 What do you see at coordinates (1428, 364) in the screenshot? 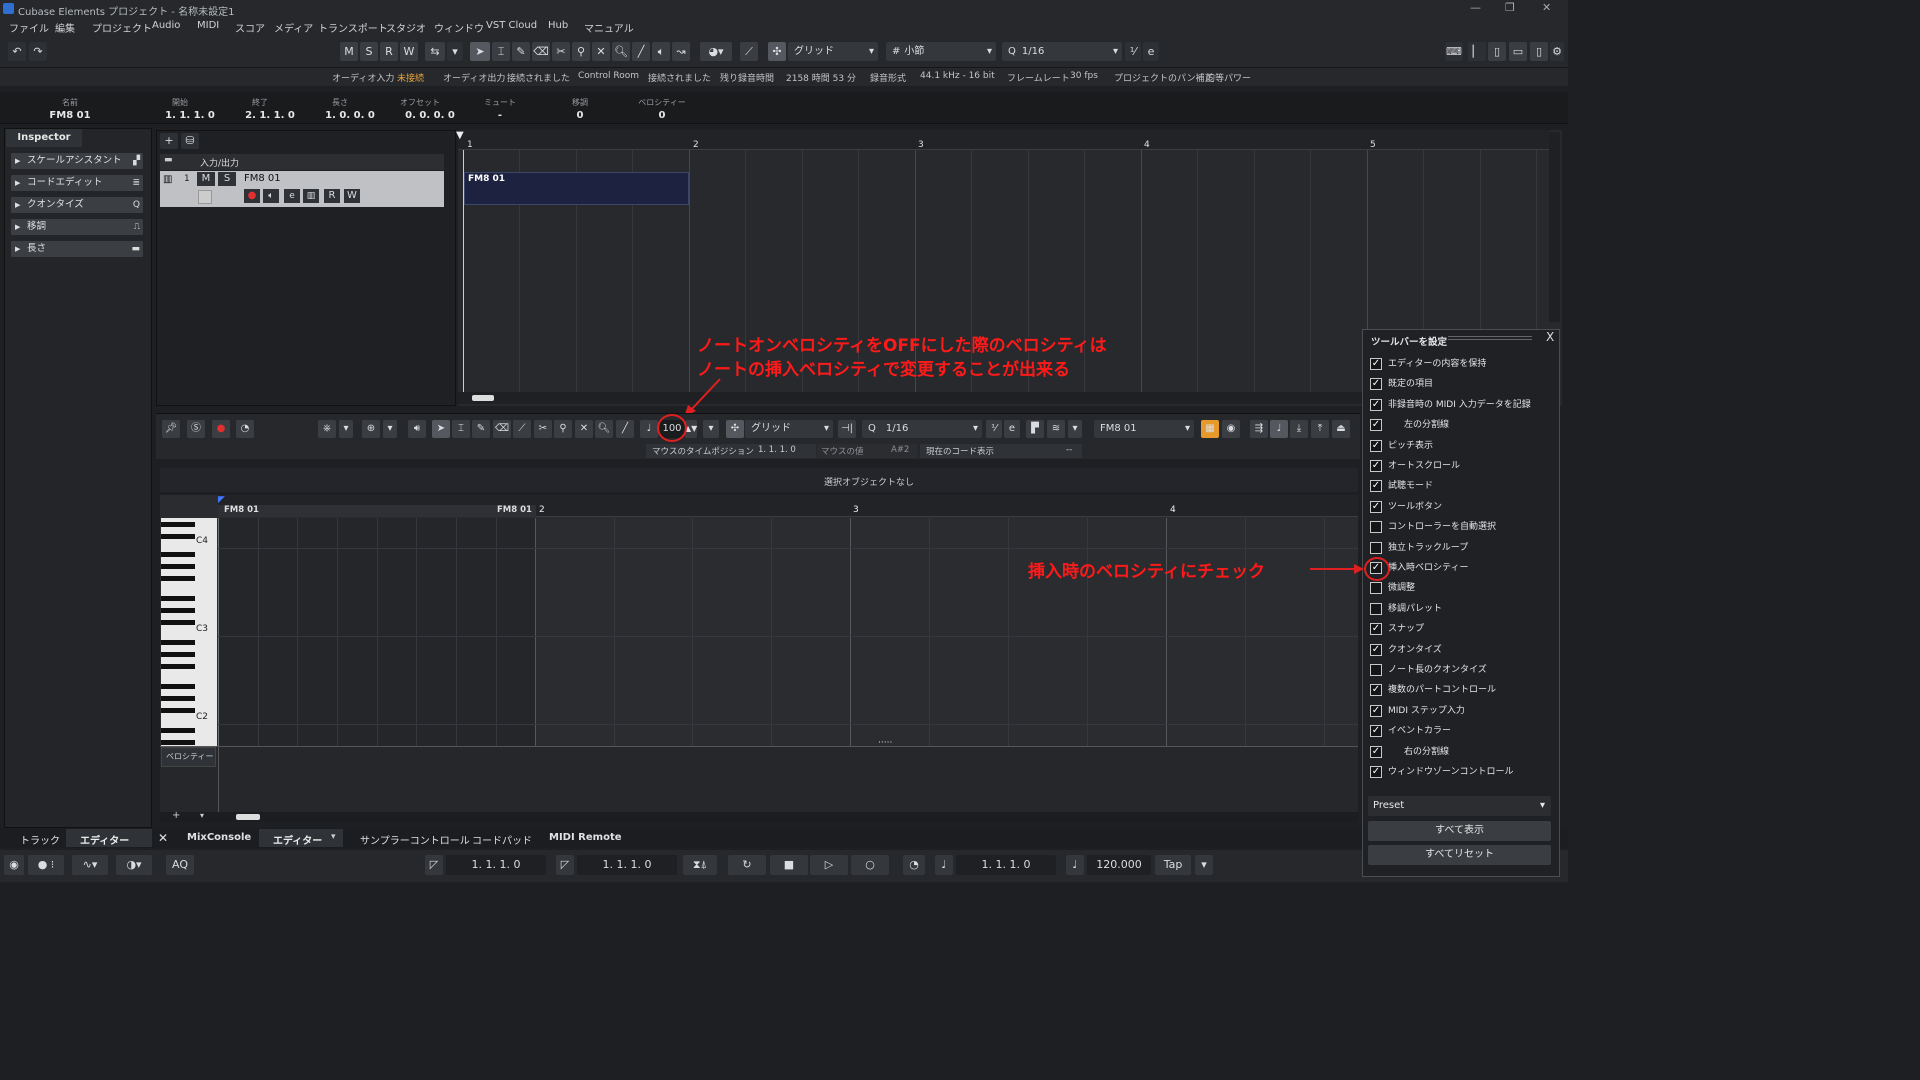
I see `config-item: ✓ エディターの内容を保持` at bounding box center [1428, 364].